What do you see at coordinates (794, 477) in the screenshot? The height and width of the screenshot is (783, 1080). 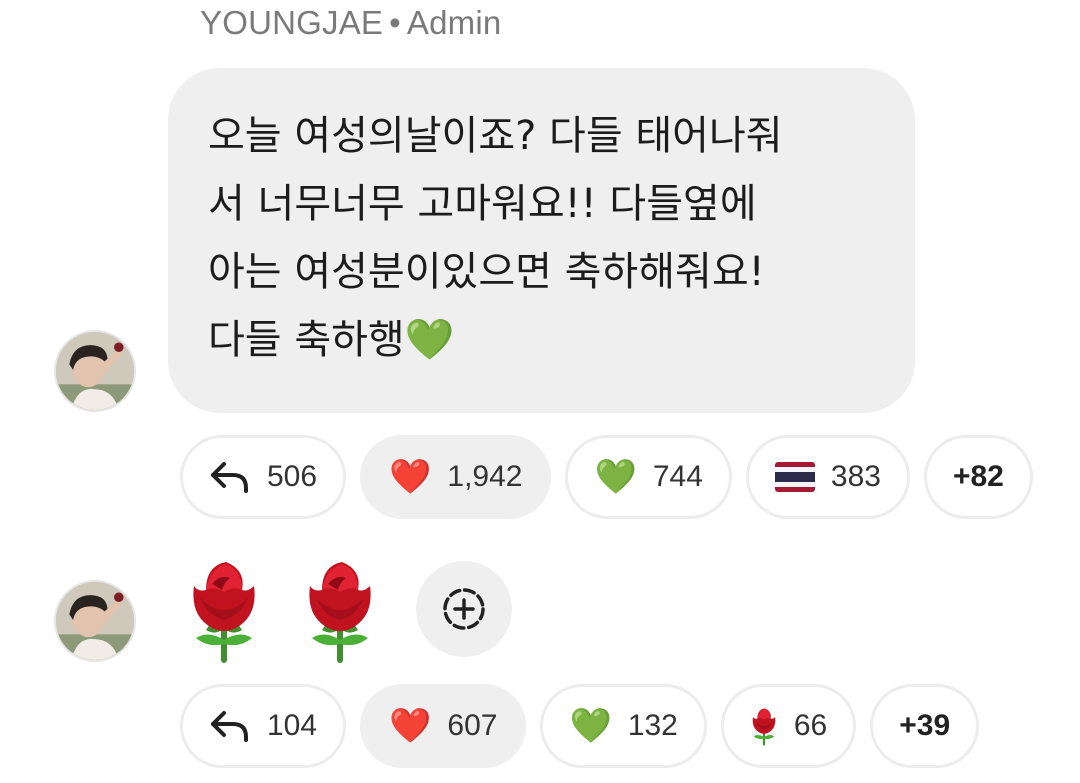 I see `thailand-flag-icon` at bounding box center [794, 477].